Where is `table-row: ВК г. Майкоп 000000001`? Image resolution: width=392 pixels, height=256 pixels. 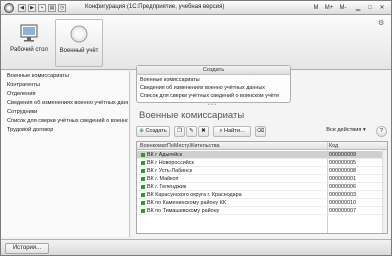
table-row: ВК г. Майкоп 000000001 is located at coordinates (262, 179).